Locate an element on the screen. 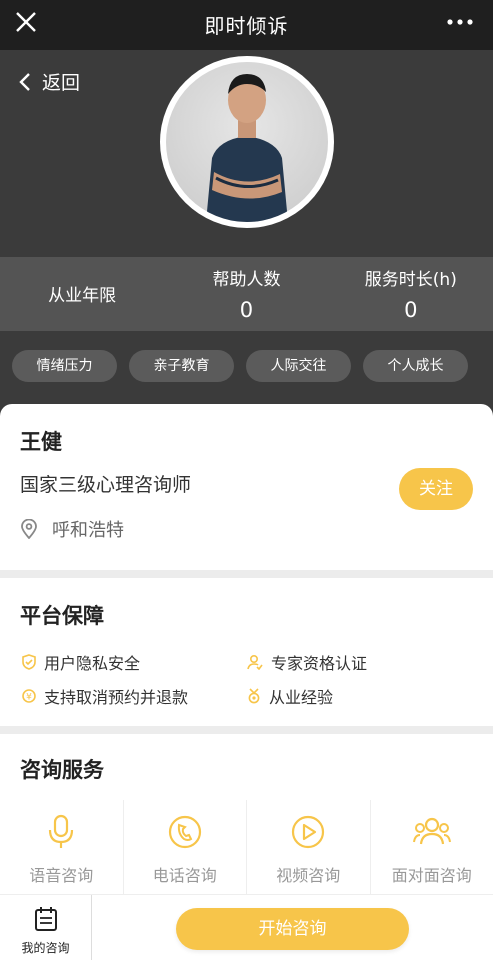 This screenshot has width=493, height=960. back-button: 返回 is located at coordinates (49, 81).